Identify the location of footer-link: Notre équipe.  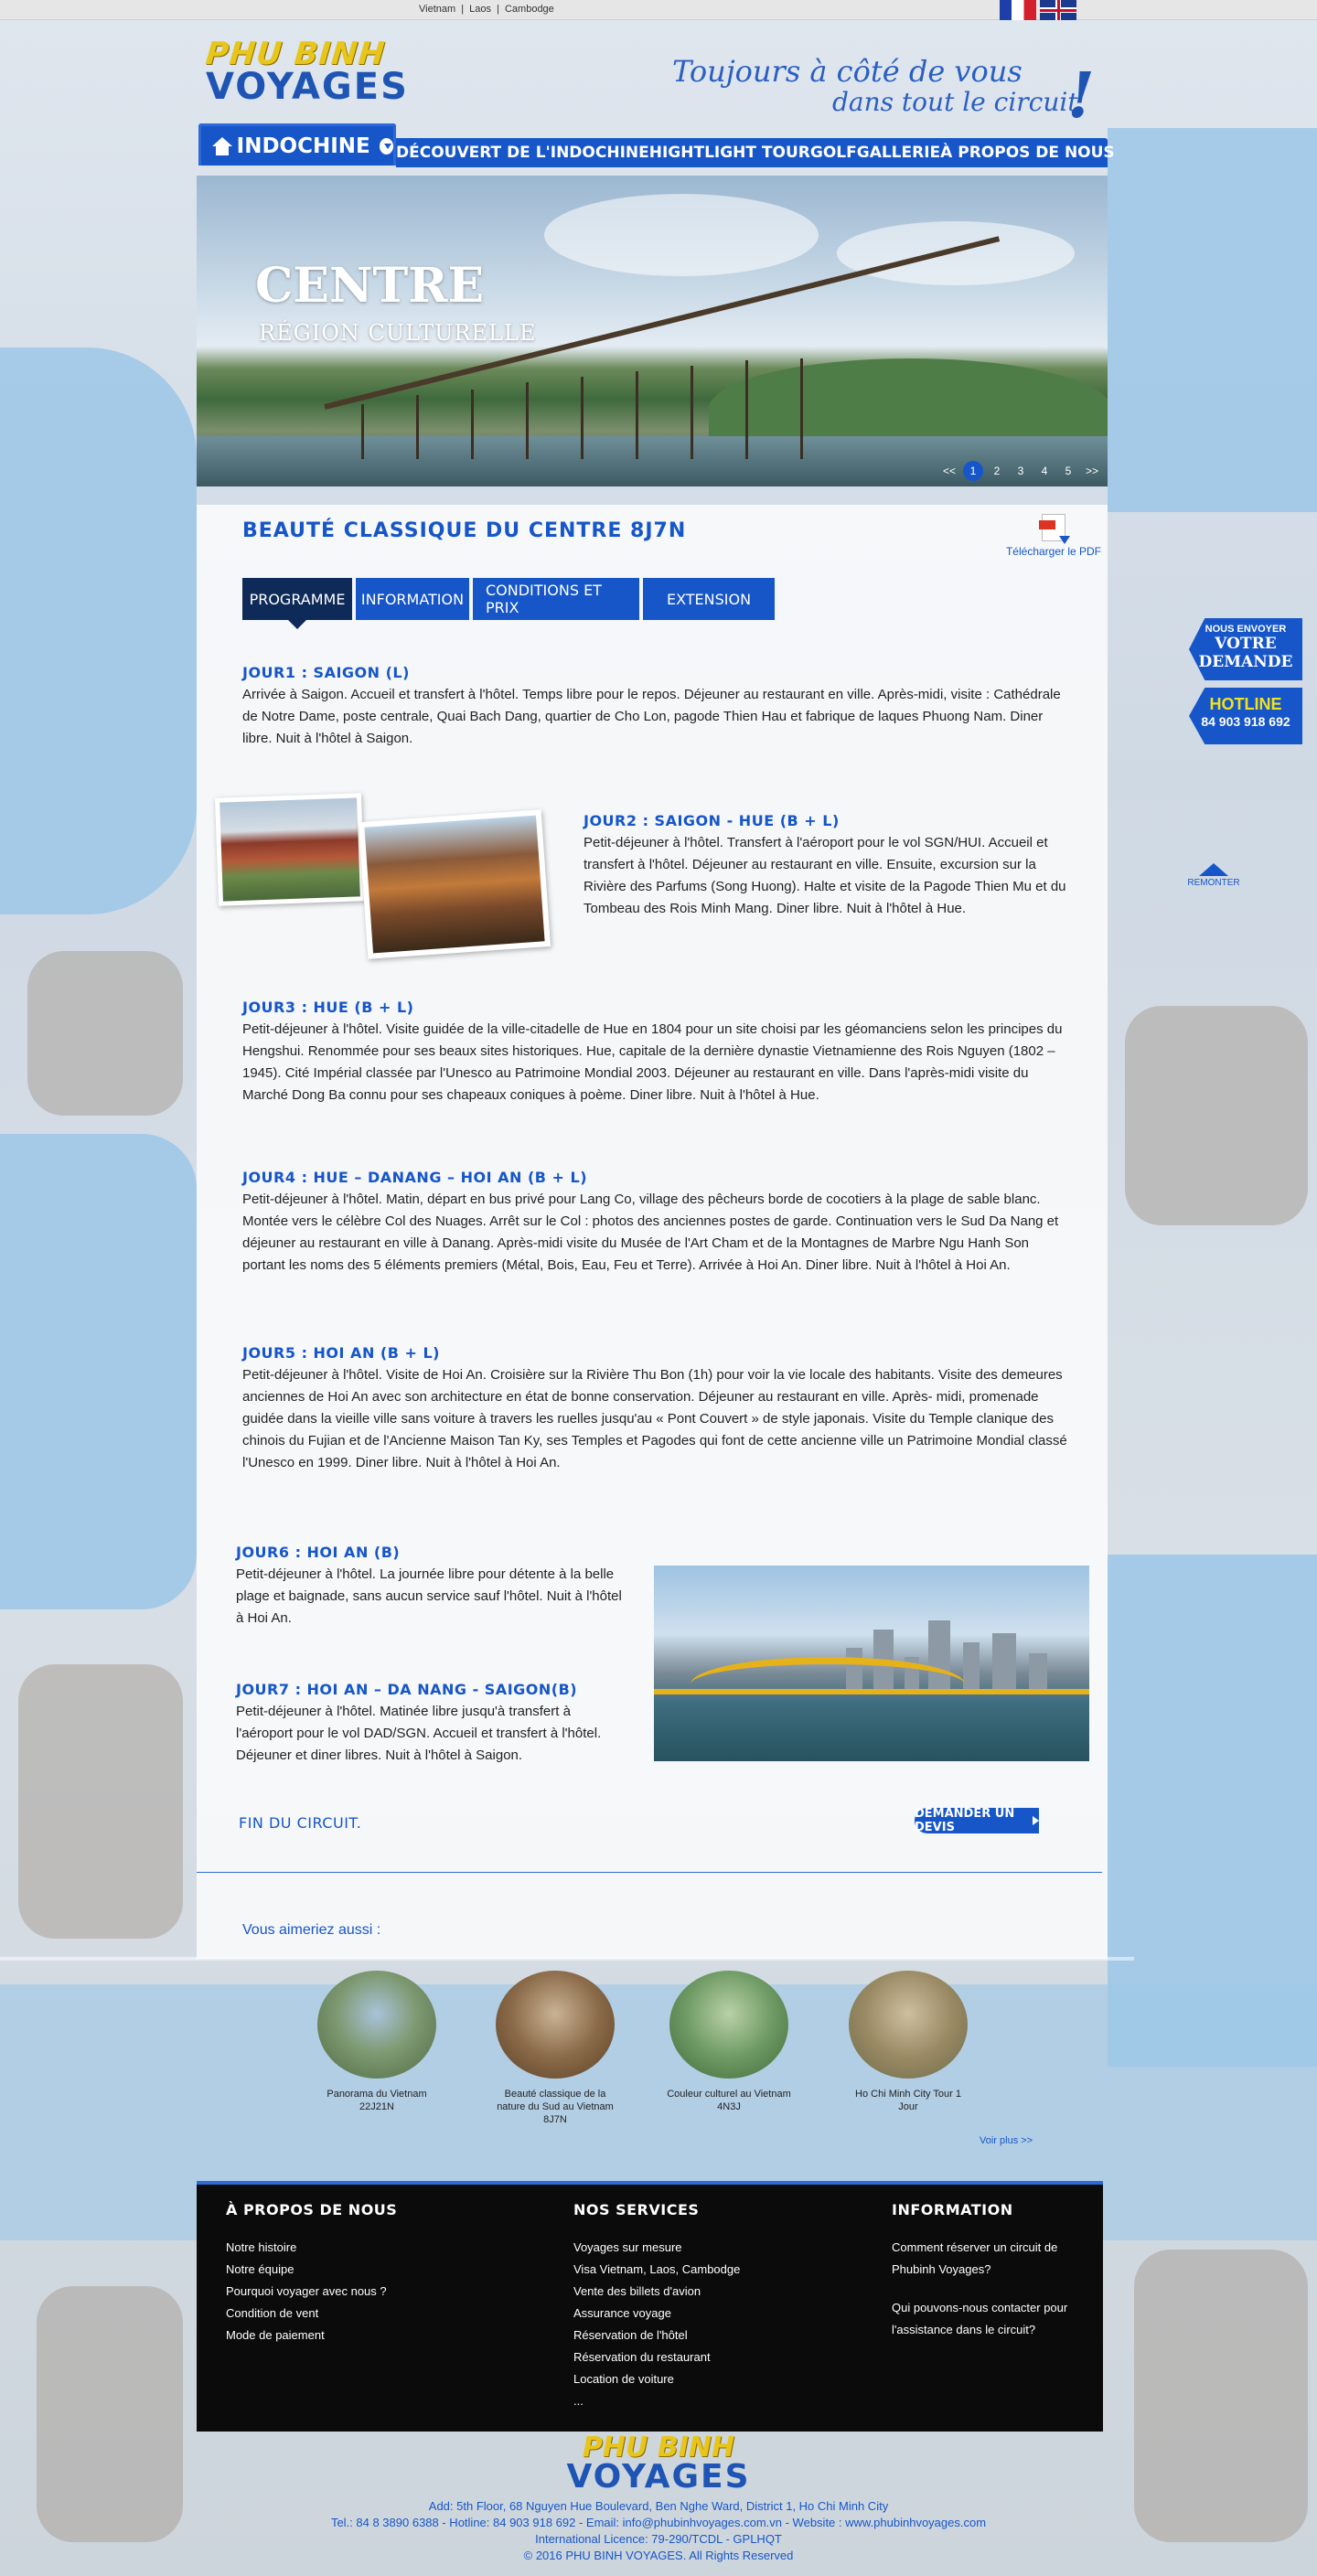
(311, 2270).